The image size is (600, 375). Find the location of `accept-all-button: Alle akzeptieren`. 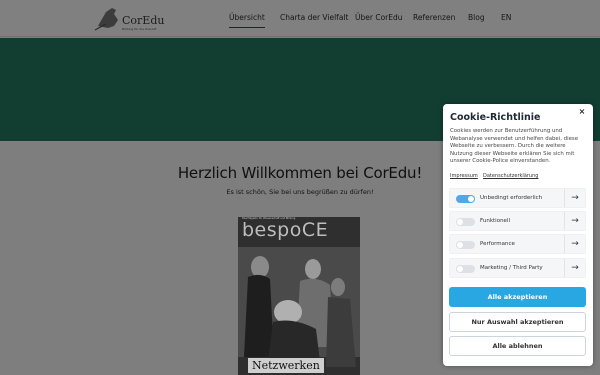

accept-all-button: Alle akzeptieren is located at coordinates (517, 297).